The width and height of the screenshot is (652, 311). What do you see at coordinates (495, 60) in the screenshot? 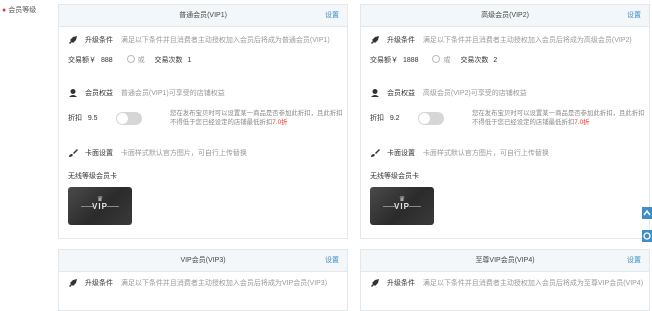
I see `vip2-count-value: 2` at bounding box center [495, 60].